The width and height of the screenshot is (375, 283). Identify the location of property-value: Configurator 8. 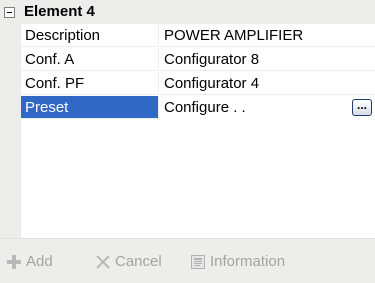
(267, 59).